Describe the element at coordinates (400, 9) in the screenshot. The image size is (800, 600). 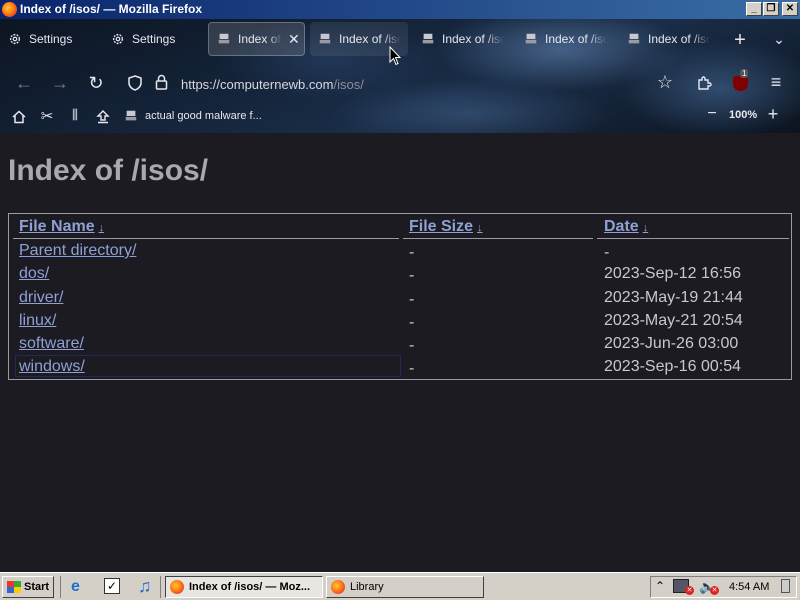
I see `window-titlebar: Index of /isos/ — Mozilla Firefox _ ❐ ✕` at that location.